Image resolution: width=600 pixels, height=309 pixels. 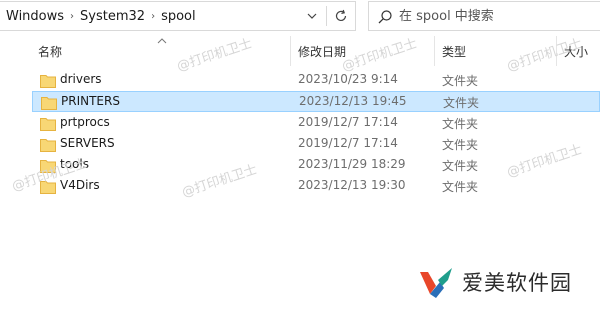 I want to click on file-date: 2023/12/13 19:30, so click(x=352, y=185).